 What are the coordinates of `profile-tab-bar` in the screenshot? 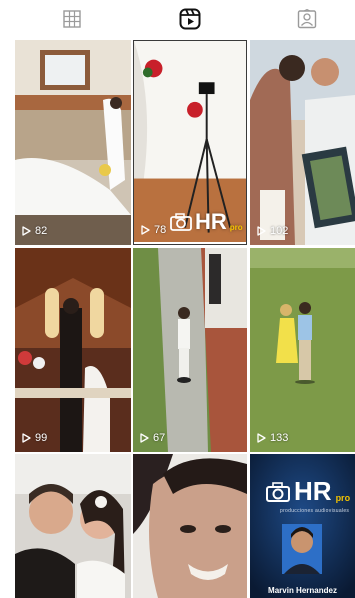 It's located at (177, 19).